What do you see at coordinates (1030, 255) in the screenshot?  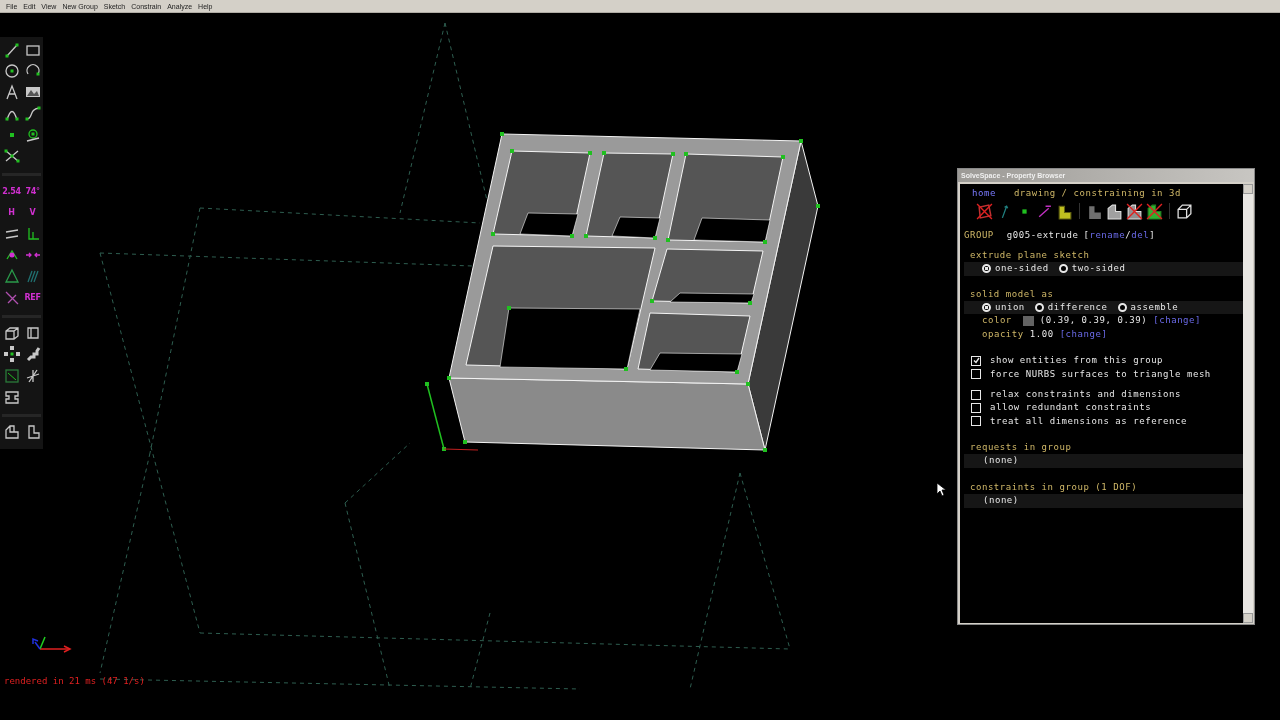 I see `section-heading: extrude plane sketch` at bounding box center [1030, 255].